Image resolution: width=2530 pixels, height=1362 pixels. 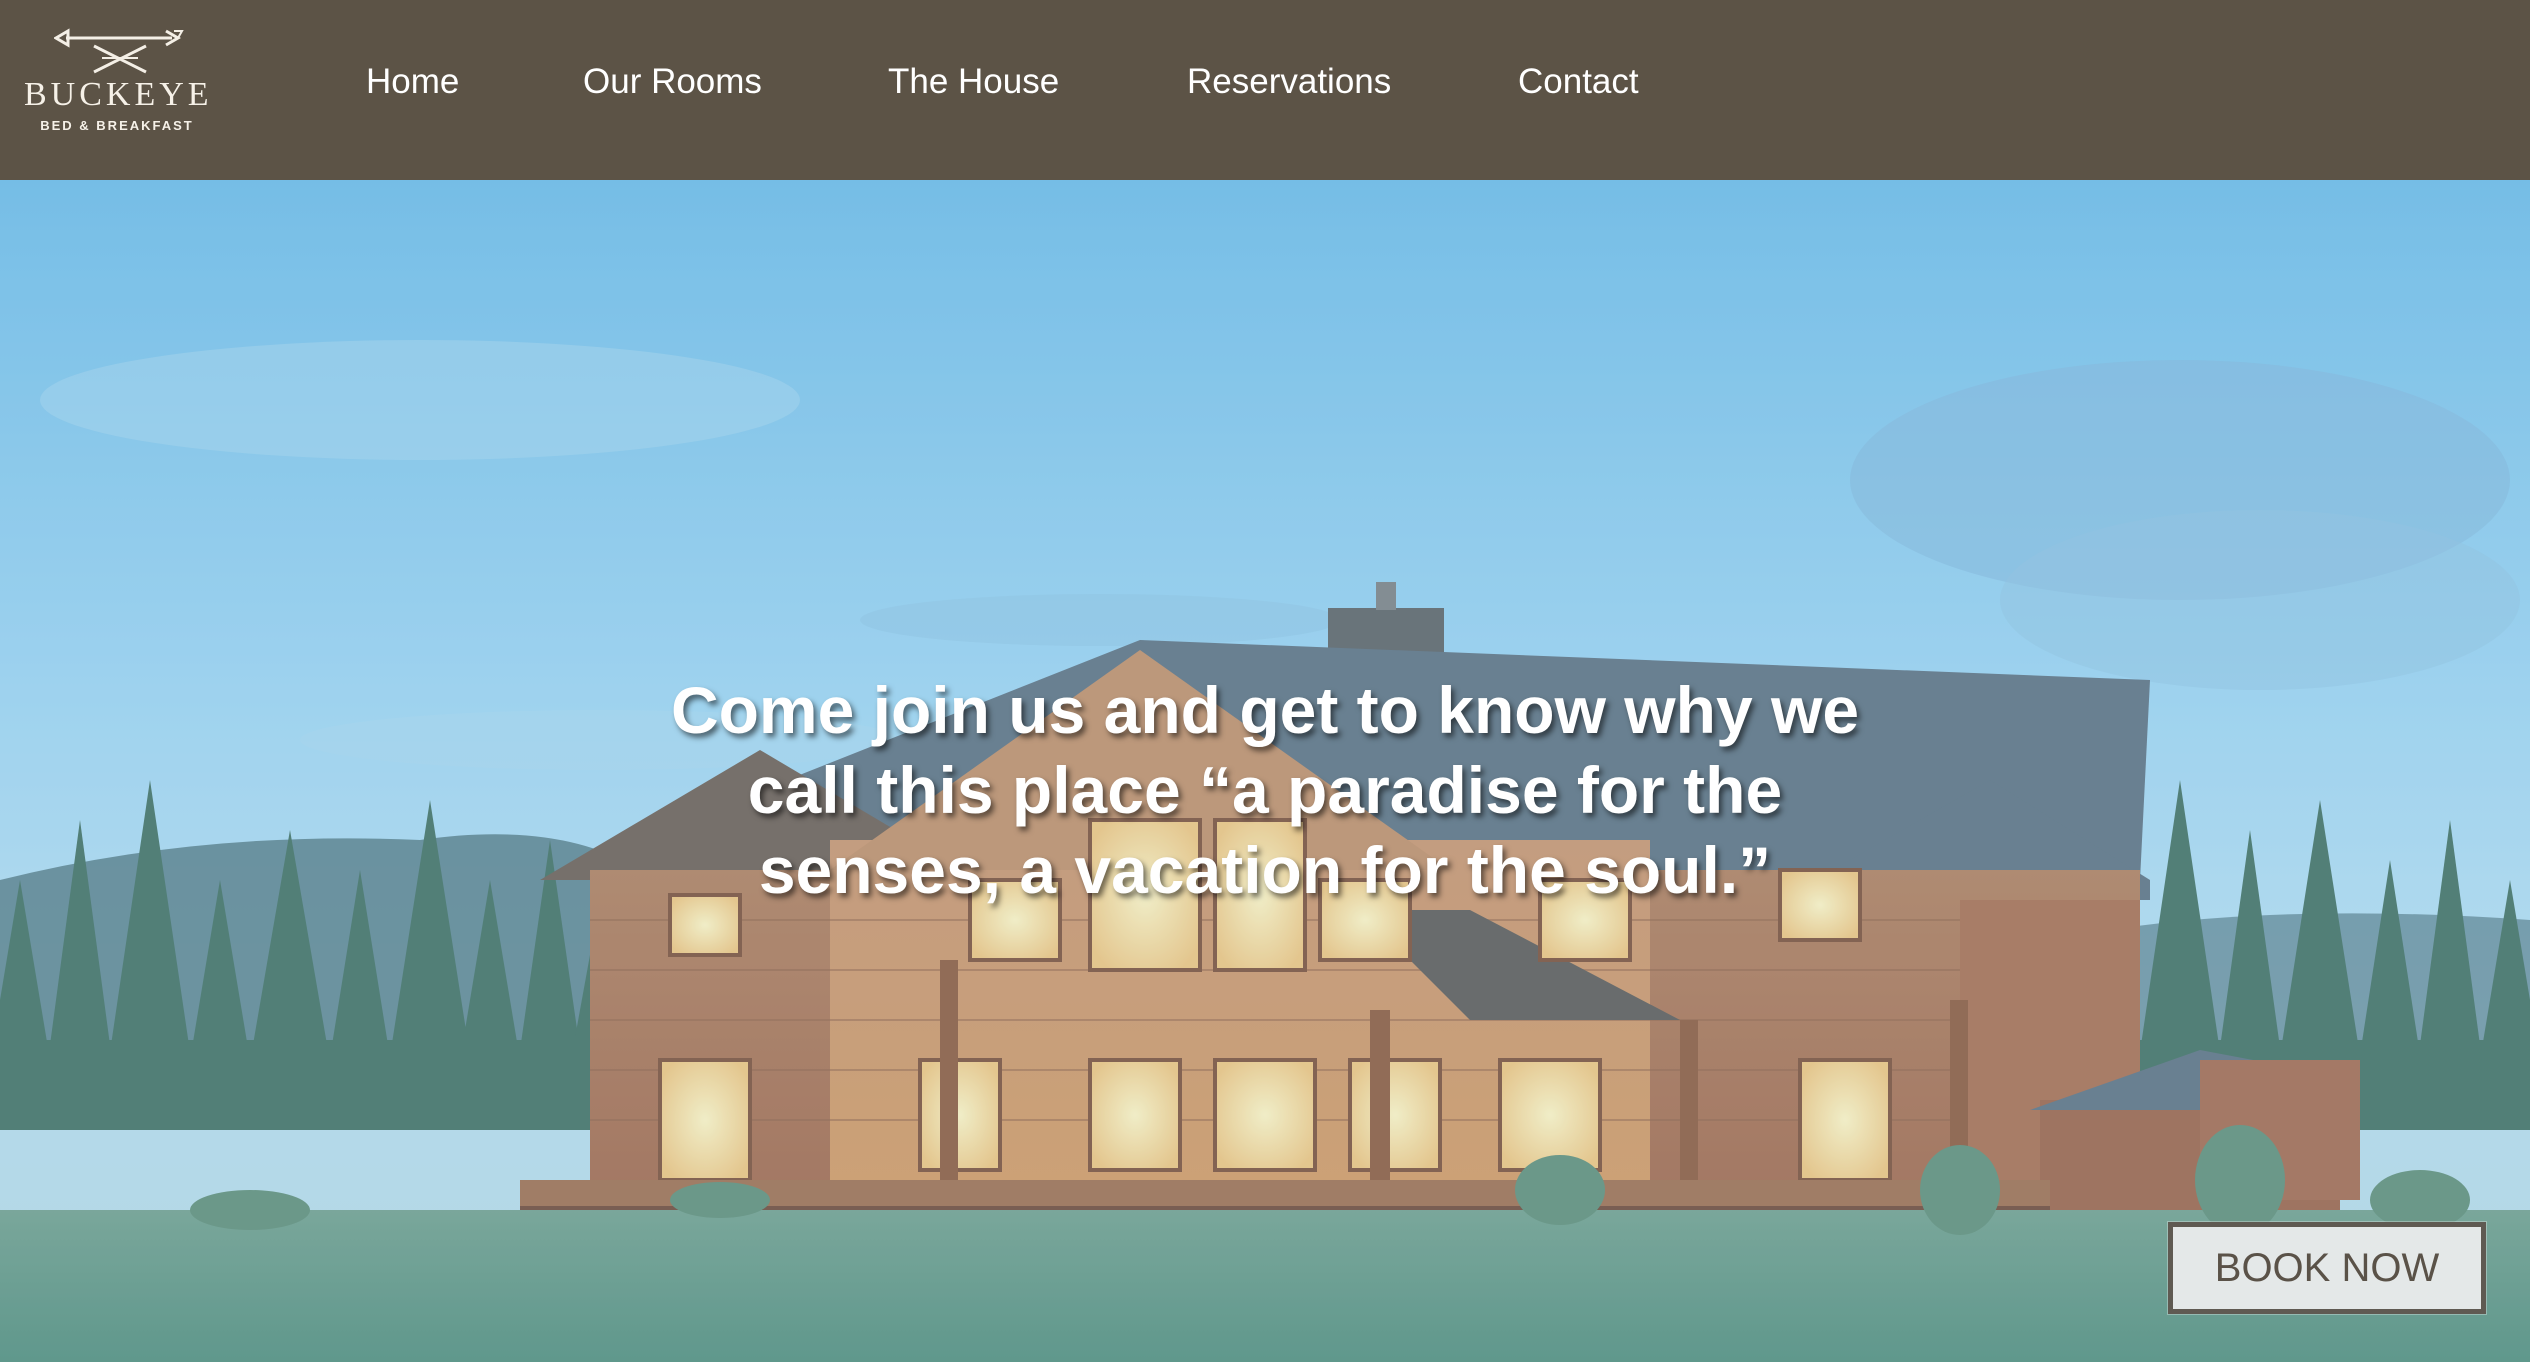 What do you see at coordinates (672, 82) in the screenshot?
I see `nav-our-rooms: Our Rooms` at bounding box center [672, 82].